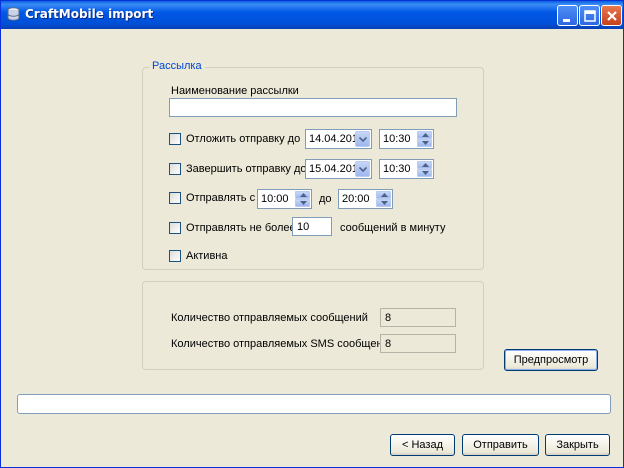 The height and width of the screenshot is (468, 624). I want to click on messages-count-label: Количество отправляемых сообщений, so click(269, 318).